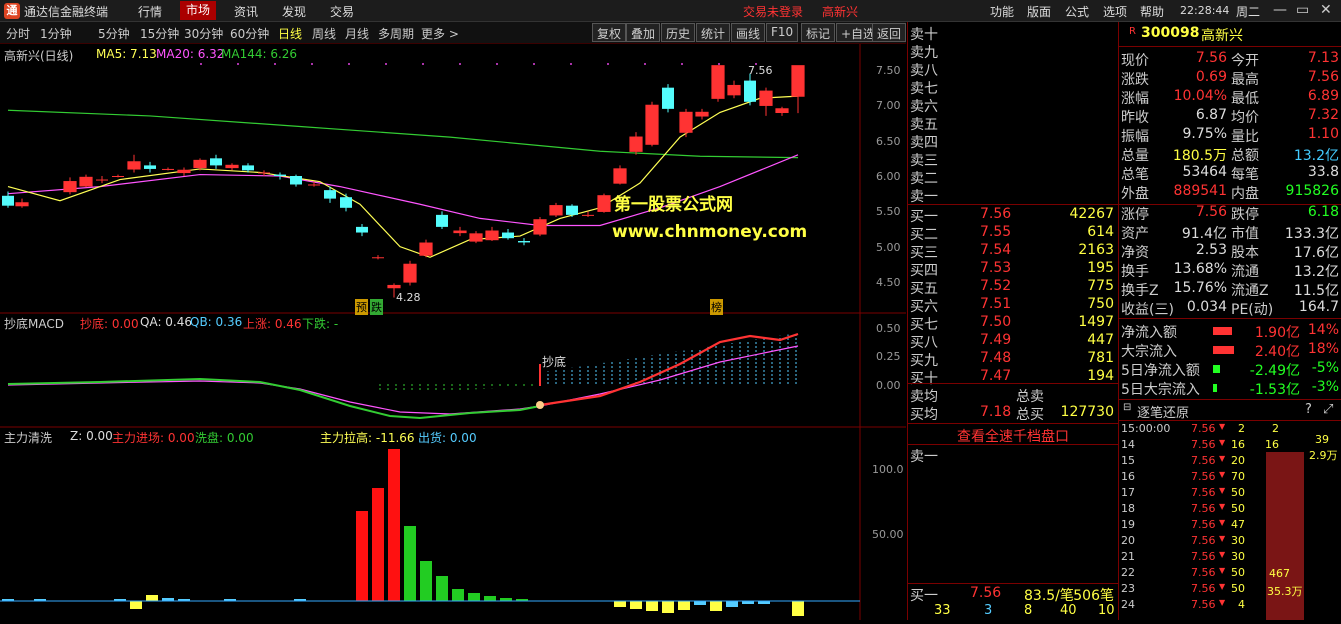 The height and width of the screenshot is (624, 1341). What do you see at coordinates (773, 11) in the screenshot?
I see `login-status: 交易未登录` at bounding box center [773, 11].